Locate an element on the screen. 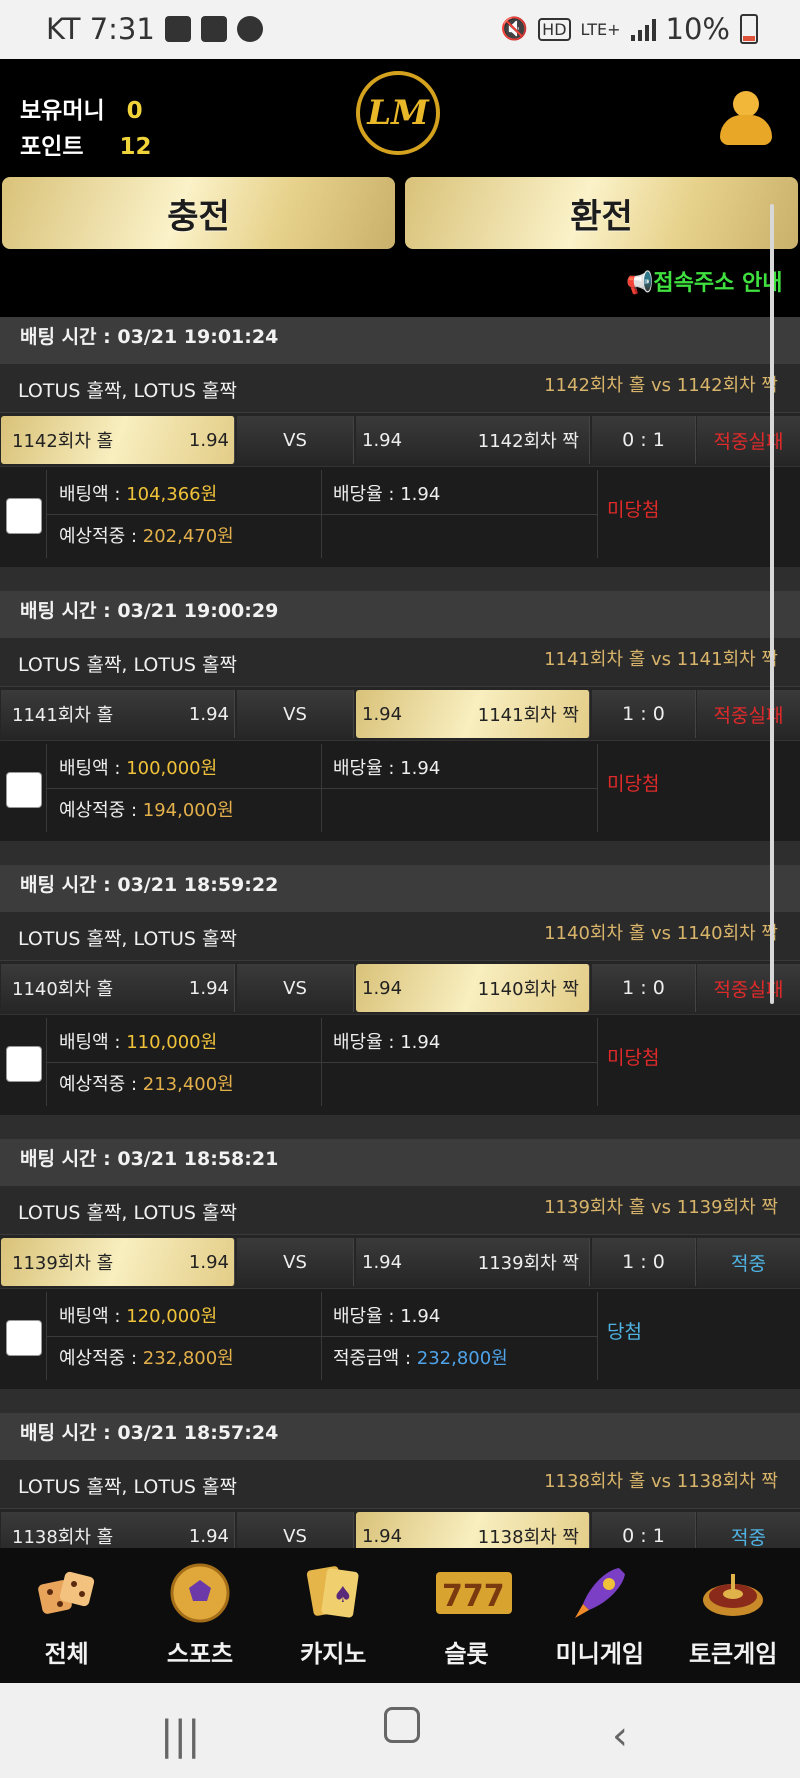  win-amount-row: 적중금액 : 232,800원 is located at coordinates (420, 1357).